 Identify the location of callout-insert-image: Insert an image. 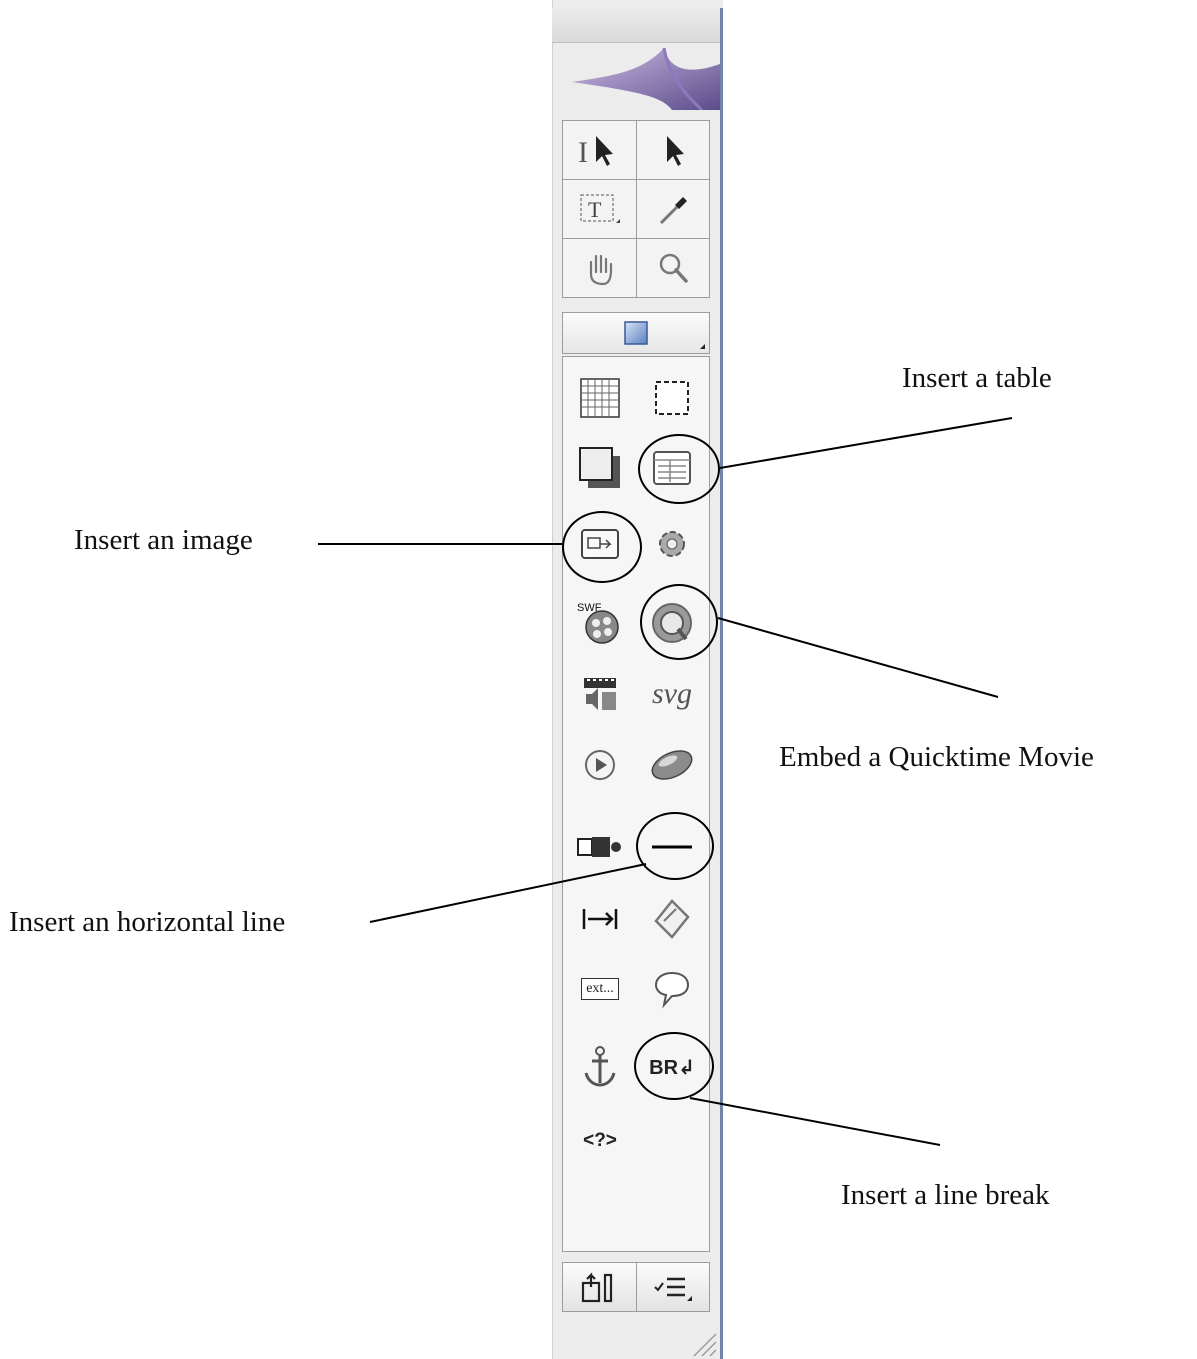
(163, 540).